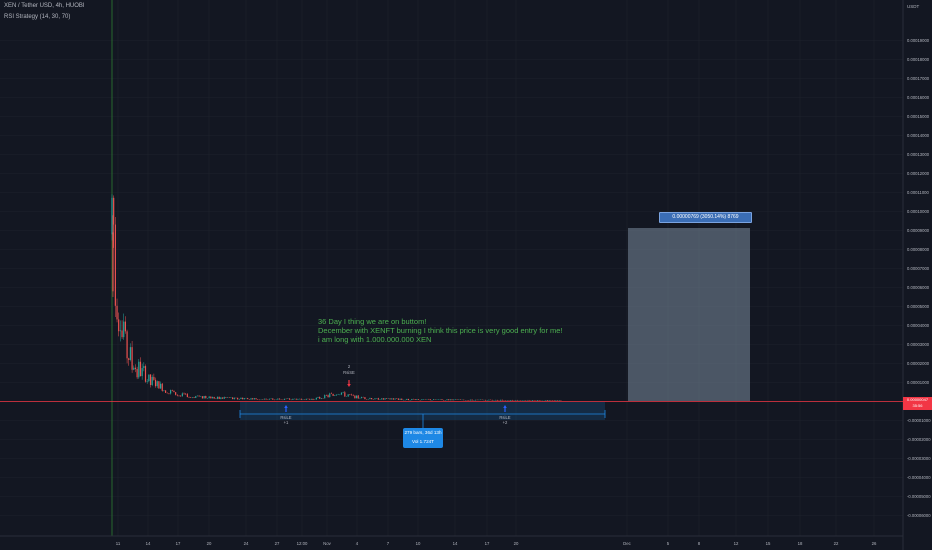 The width and height of the screenshot is (932, 550). Describe the element at coordinates (422, 411) in the screenshot. I see `date-range-box` at that location.